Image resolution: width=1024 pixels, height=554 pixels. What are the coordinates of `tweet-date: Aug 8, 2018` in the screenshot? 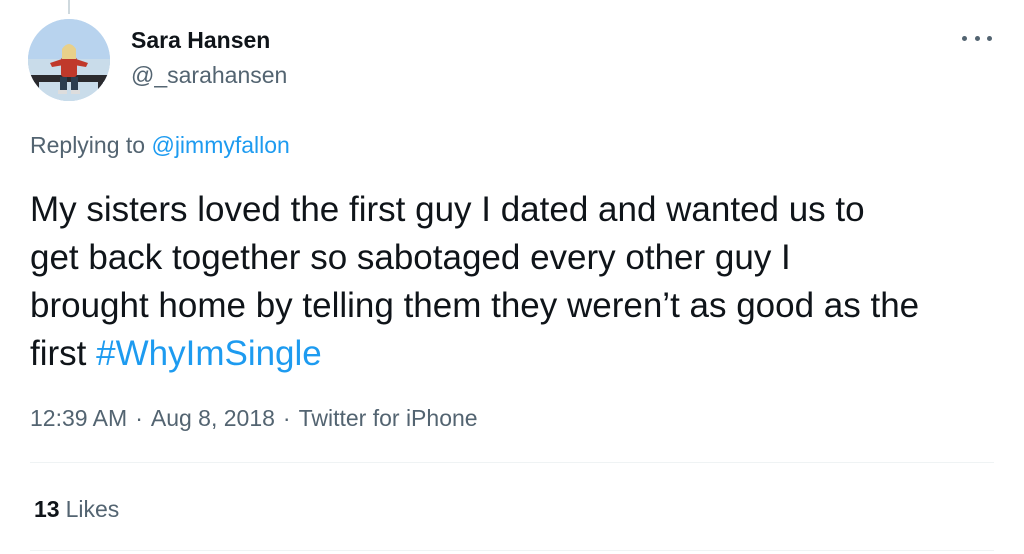 It's located at (213, 418).